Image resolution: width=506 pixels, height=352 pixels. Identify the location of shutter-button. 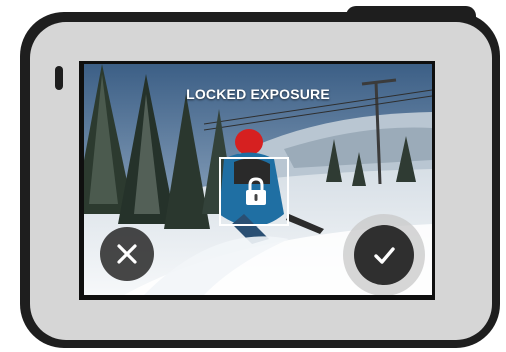
(411, 13).